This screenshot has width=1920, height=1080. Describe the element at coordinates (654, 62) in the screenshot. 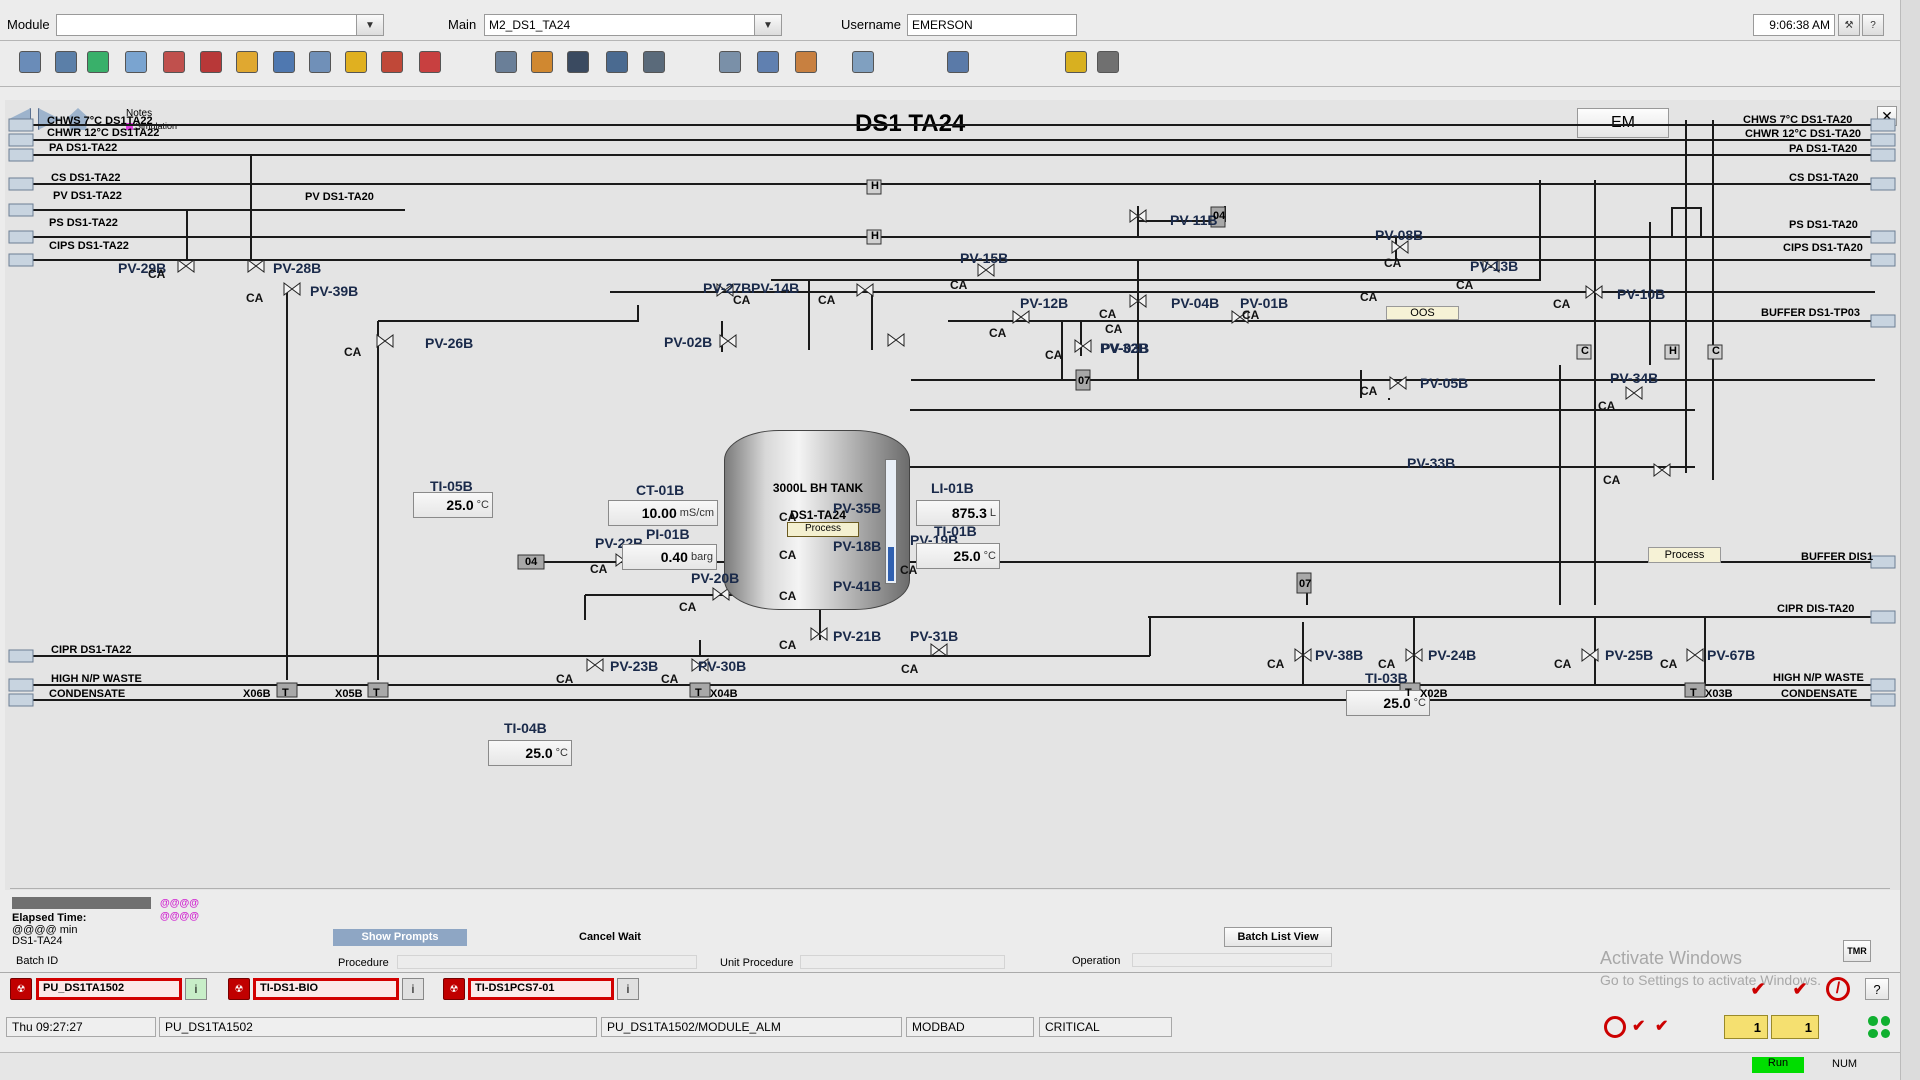

I see `toolbar-tools-button` at that location.